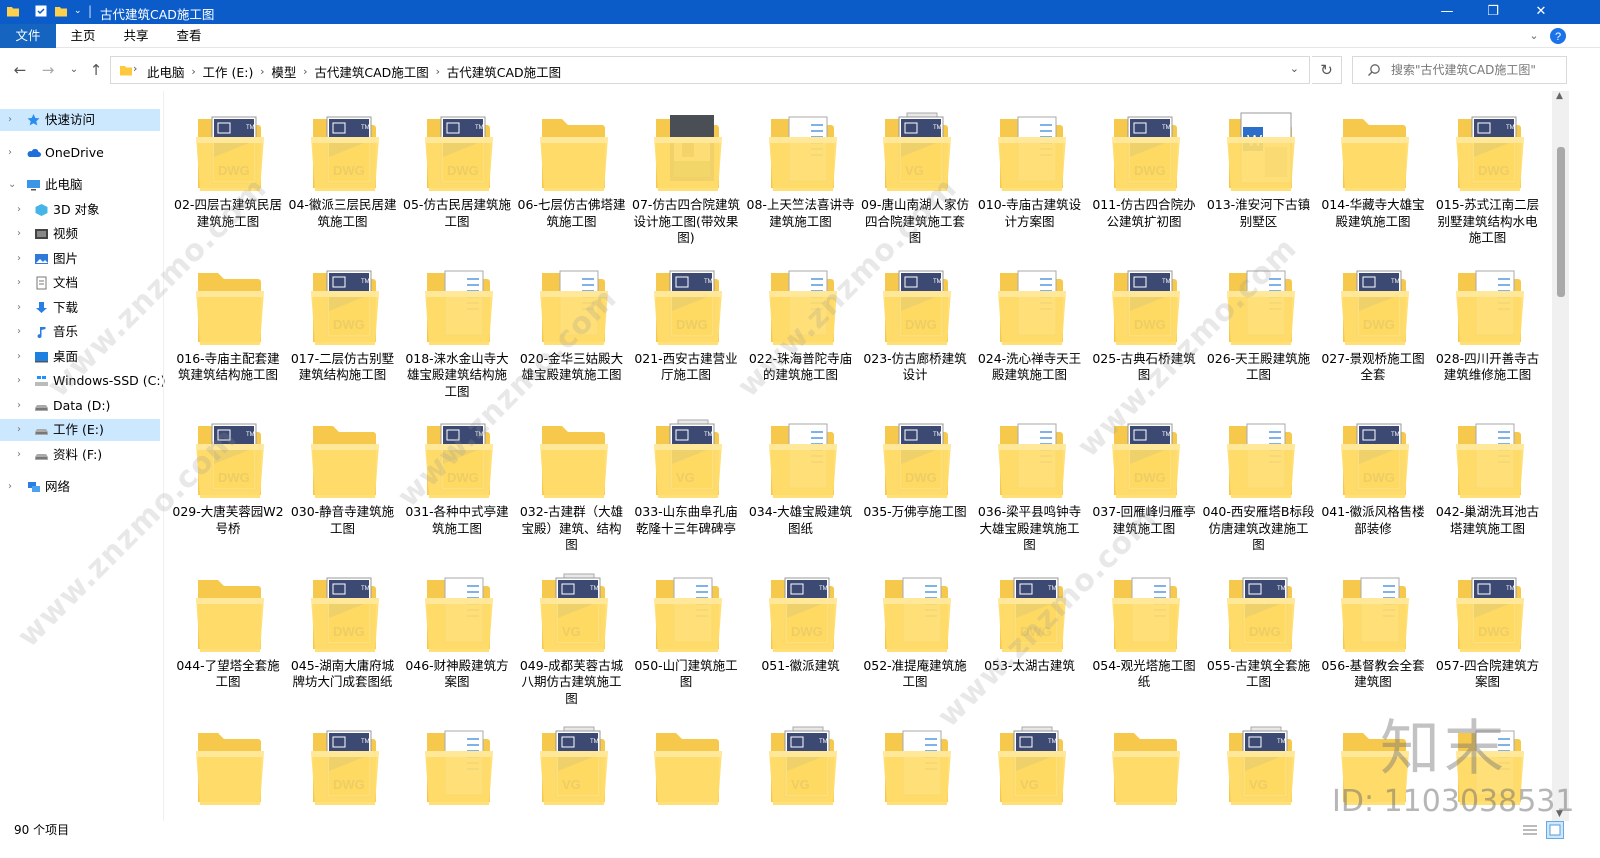 This screenshot has width=1600, height=858. I want to click on maximize-button: ❐, so click(1493, 12).